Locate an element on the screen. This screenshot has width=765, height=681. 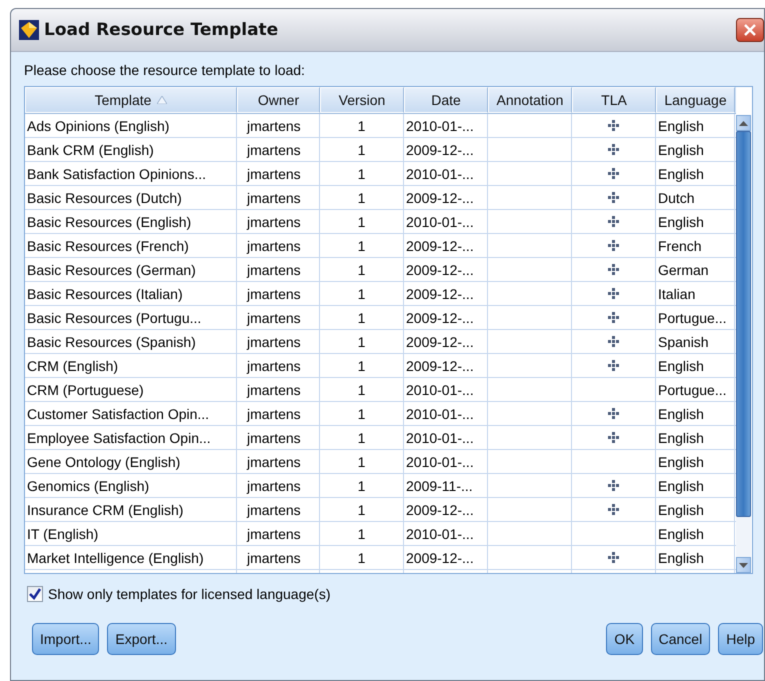
up-arrow-icon is located at coordinates (743, 123).